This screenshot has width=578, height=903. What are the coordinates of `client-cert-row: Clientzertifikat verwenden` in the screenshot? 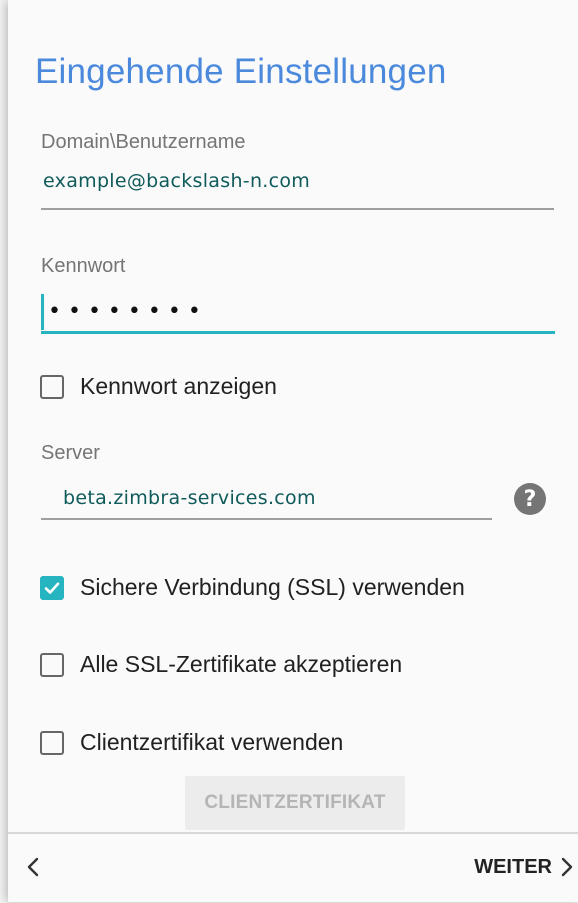 It's located at (191, 742).